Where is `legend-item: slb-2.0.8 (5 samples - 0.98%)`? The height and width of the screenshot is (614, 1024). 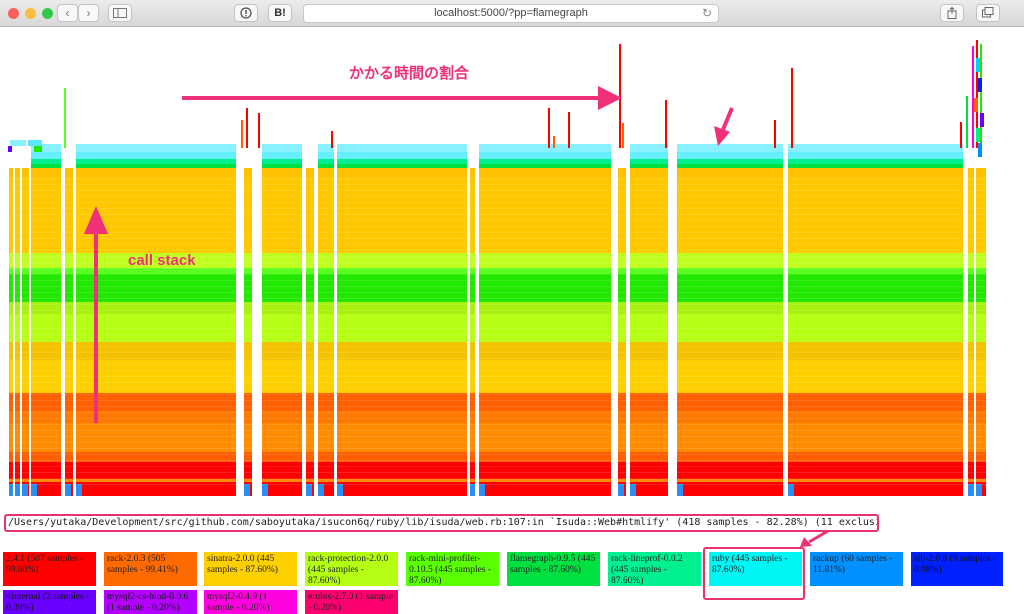
legend-item: slb-2.0.8 (5 samples - 0.98%) is located at coordinates (957, 569).